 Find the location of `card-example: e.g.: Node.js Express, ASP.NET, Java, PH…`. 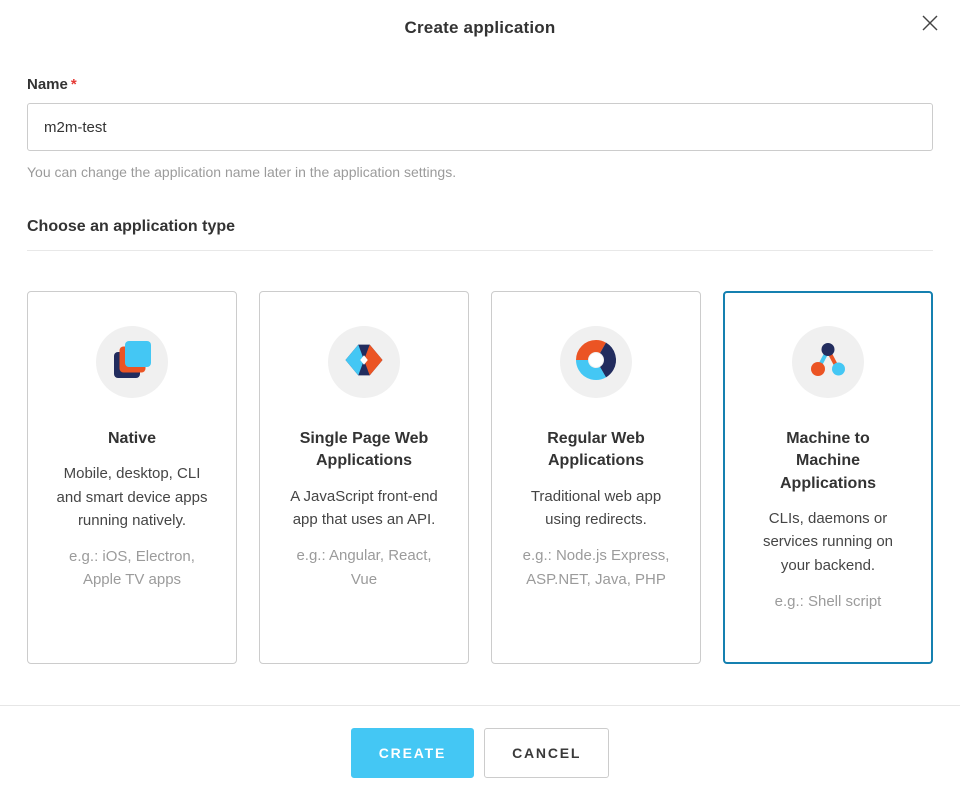

card-example: e.g.: Node.js Express, ASP.NET, Java, PH… is located at coordinates (596, 567).